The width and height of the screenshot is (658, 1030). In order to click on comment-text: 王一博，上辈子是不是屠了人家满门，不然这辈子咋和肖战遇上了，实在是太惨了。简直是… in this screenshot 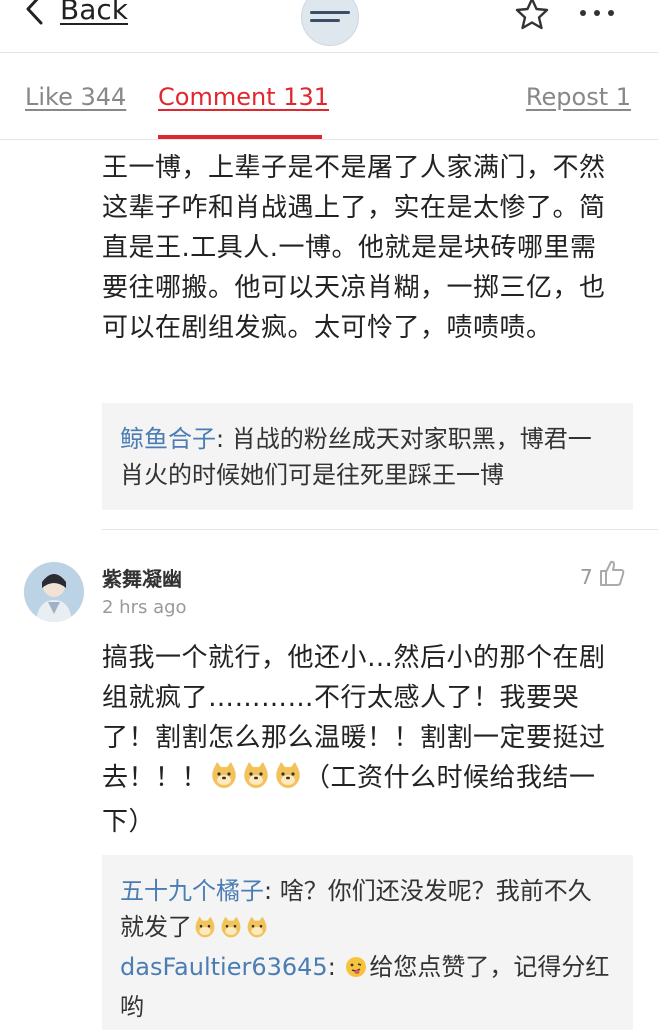, I will do `click(354, 248)`.